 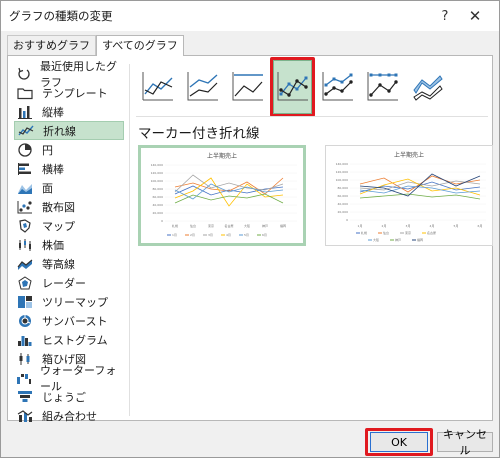 I want to click on sidebar-item-label: 組み合わせ, so click(x=69, y=416).